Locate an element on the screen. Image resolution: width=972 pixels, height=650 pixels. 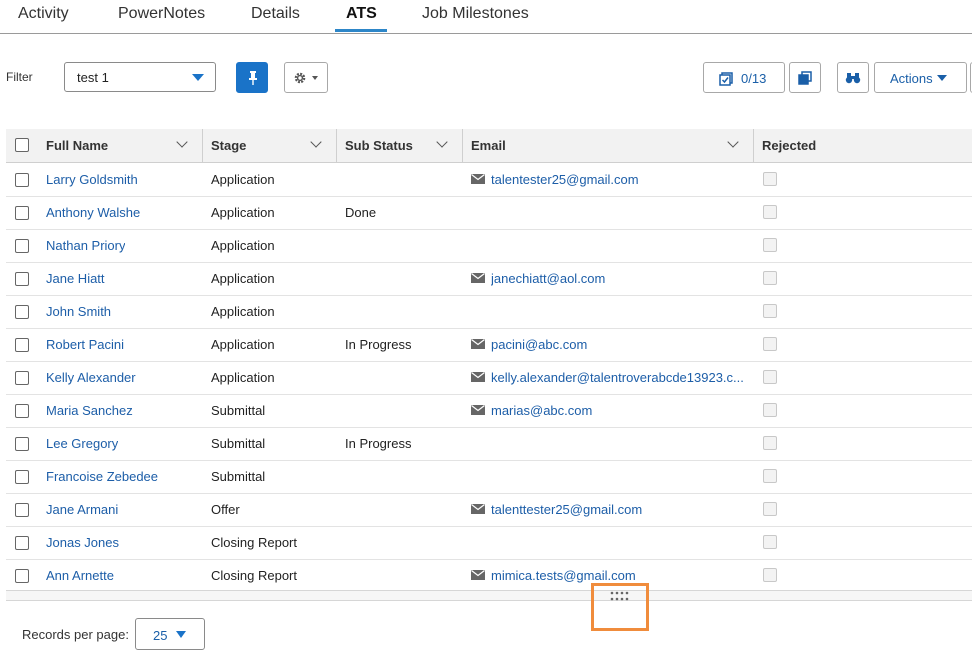
settings-button is located at coordinates (306, 77).